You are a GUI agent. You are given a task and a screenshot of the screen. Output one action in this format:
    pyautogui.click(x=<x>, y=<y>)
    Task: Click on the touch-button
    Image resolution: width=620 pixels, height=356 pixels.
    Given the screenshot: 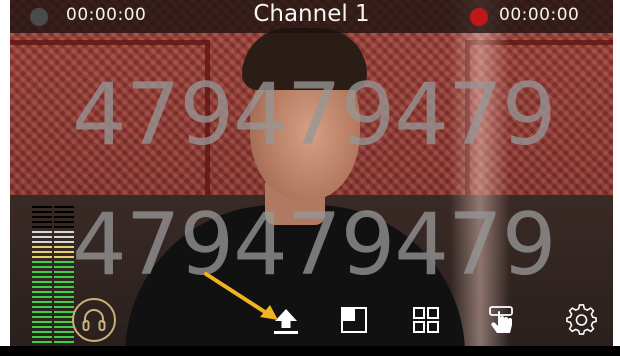 What is the action you would take?
    pyautogui.click(x=502, y=320)
    